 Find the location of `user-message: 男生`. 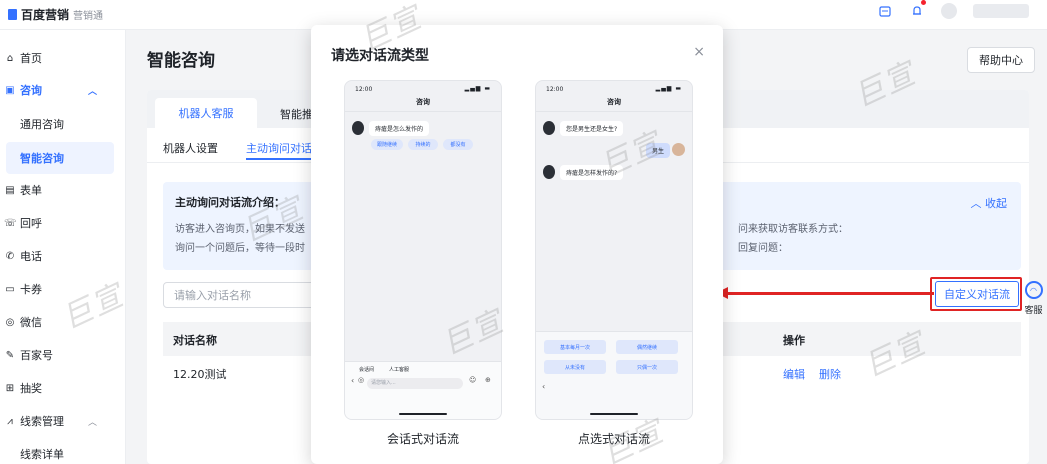

user-message: 男生 is located at coordinates (658, 150).